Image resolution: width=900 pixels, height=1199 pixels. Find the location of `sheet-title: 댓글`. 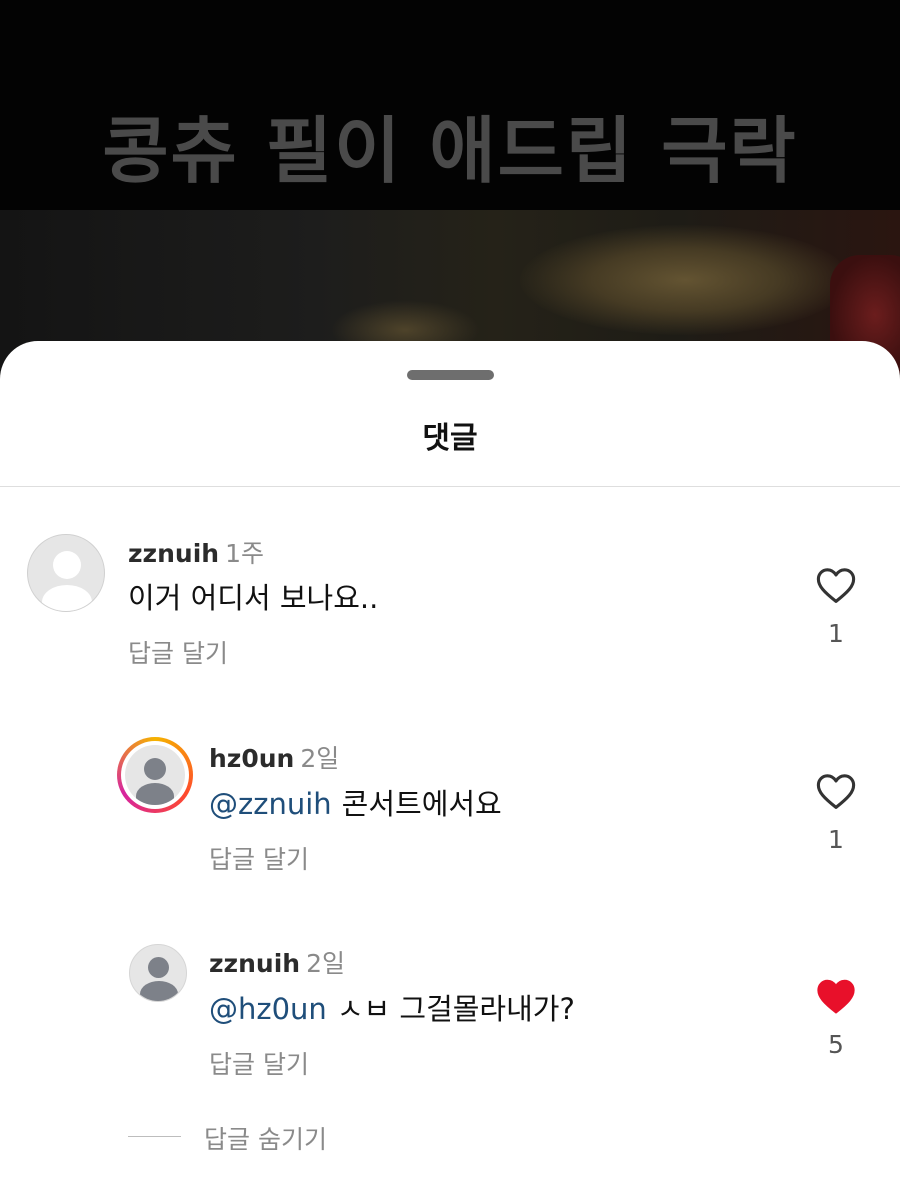

sheet-title: 댓글 is located at coordinates (450, 438).